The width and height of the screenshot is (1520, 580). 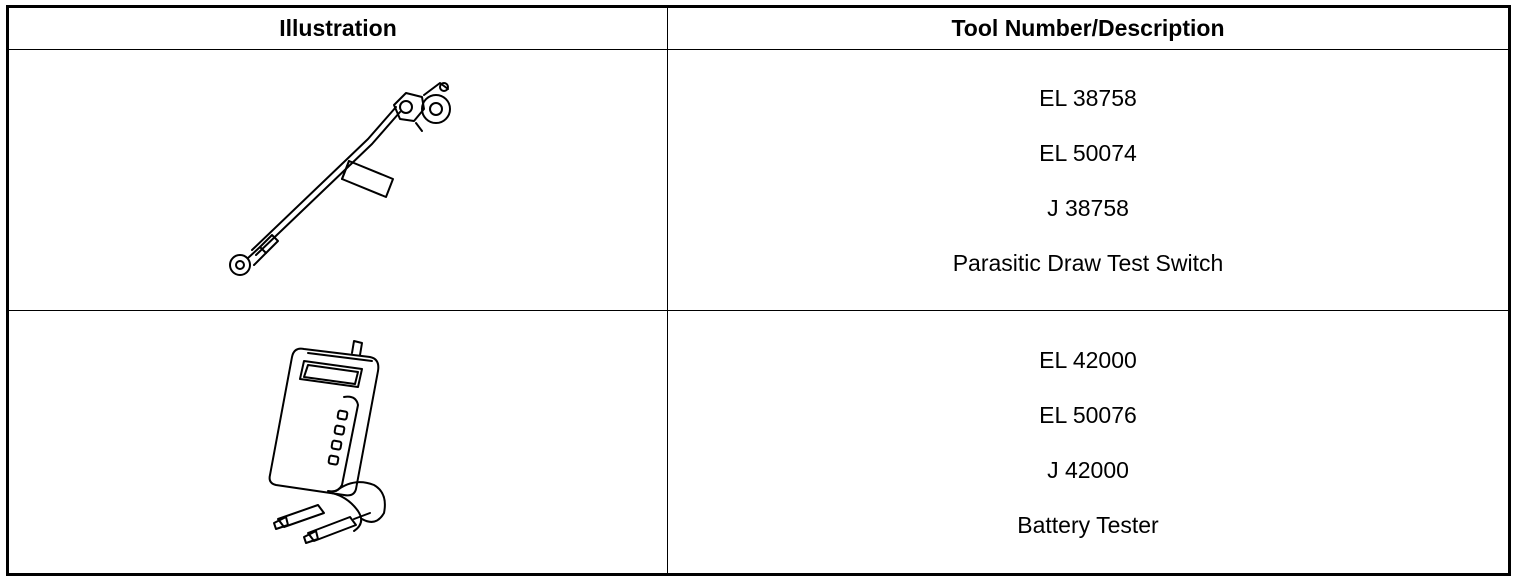 I want to click on tool-number: EL 38758, so click(x=1088, y=97).